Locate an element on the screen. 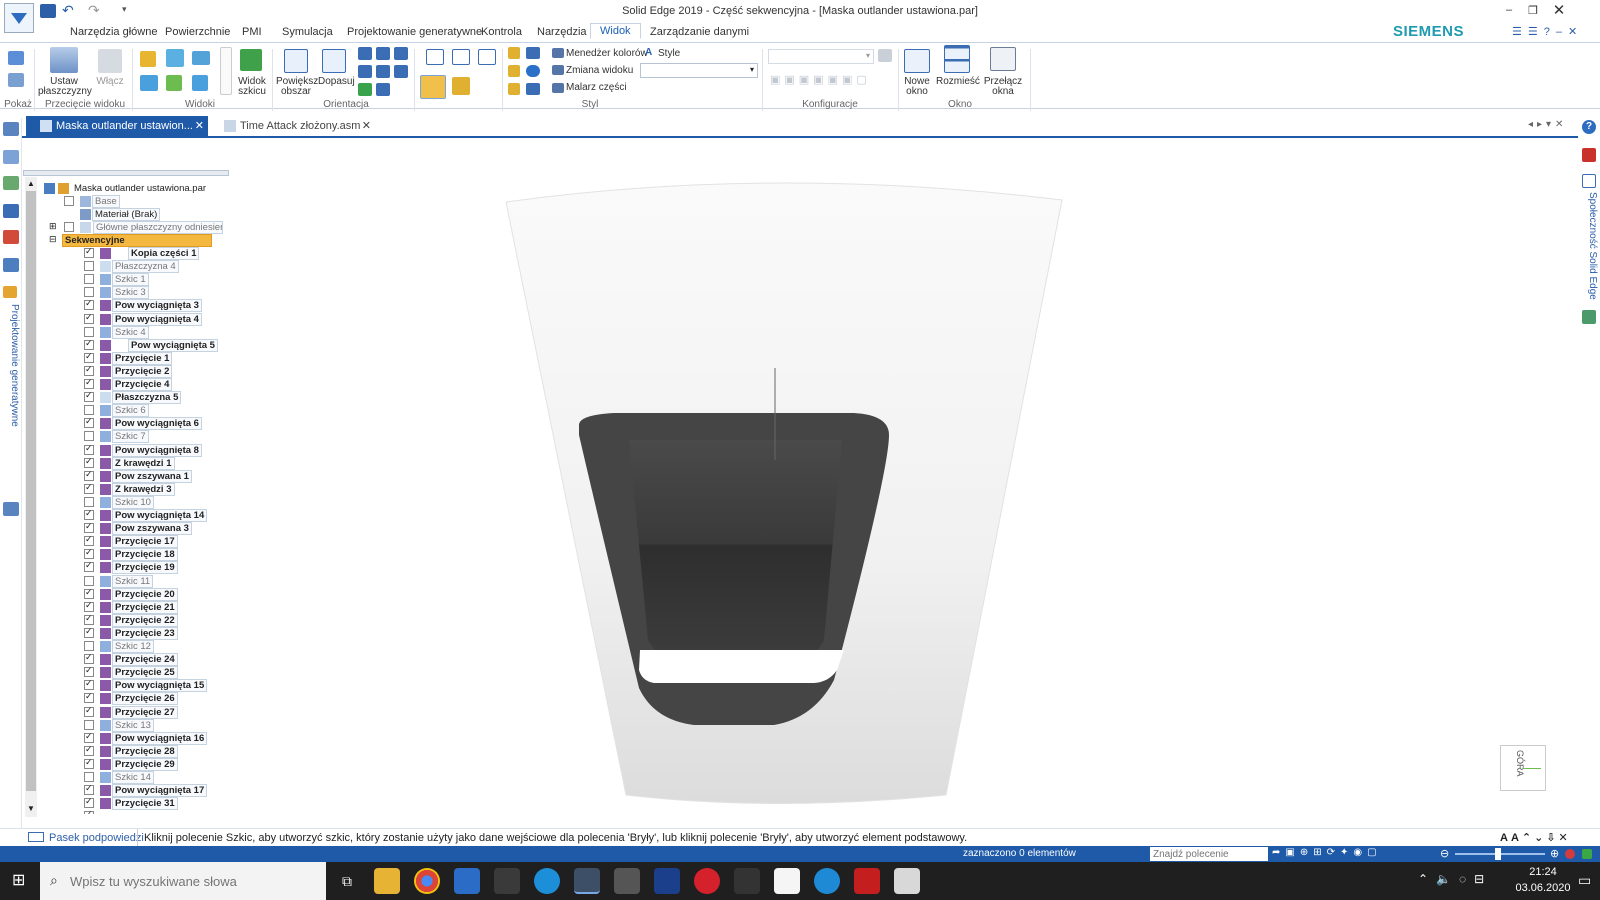 Image resolution: width=1600 pixels, height=900 pixels. customize-qat-icon: ▾ is located at coordinates (130, 11).